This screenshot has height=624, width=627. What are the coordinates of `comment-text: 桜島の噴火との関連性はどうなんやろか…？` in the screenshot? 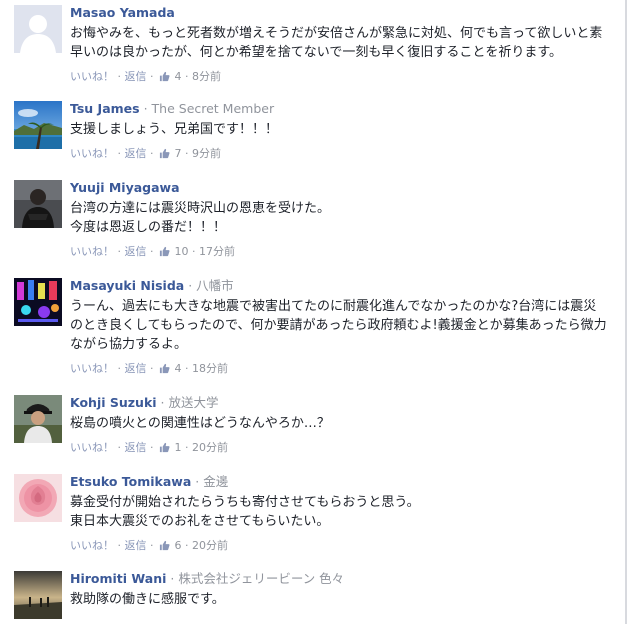 It's located at (342, 423).